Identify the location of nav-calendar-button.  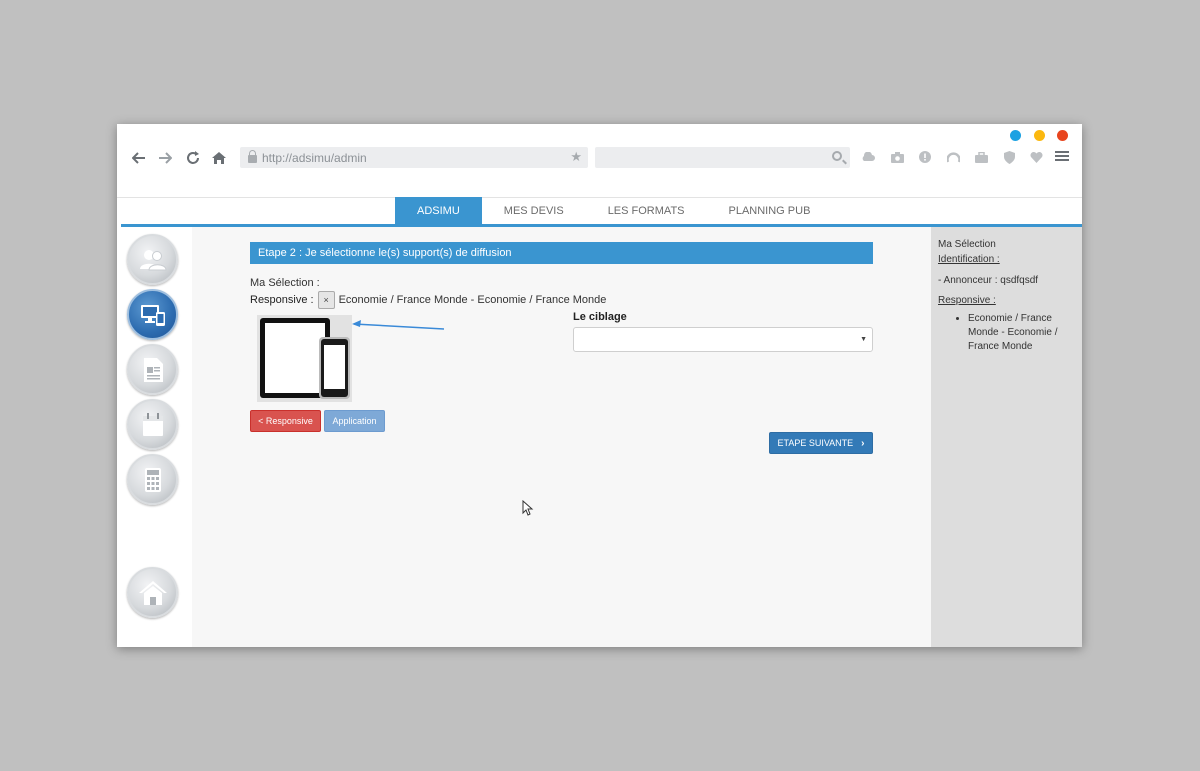
(152, 424).